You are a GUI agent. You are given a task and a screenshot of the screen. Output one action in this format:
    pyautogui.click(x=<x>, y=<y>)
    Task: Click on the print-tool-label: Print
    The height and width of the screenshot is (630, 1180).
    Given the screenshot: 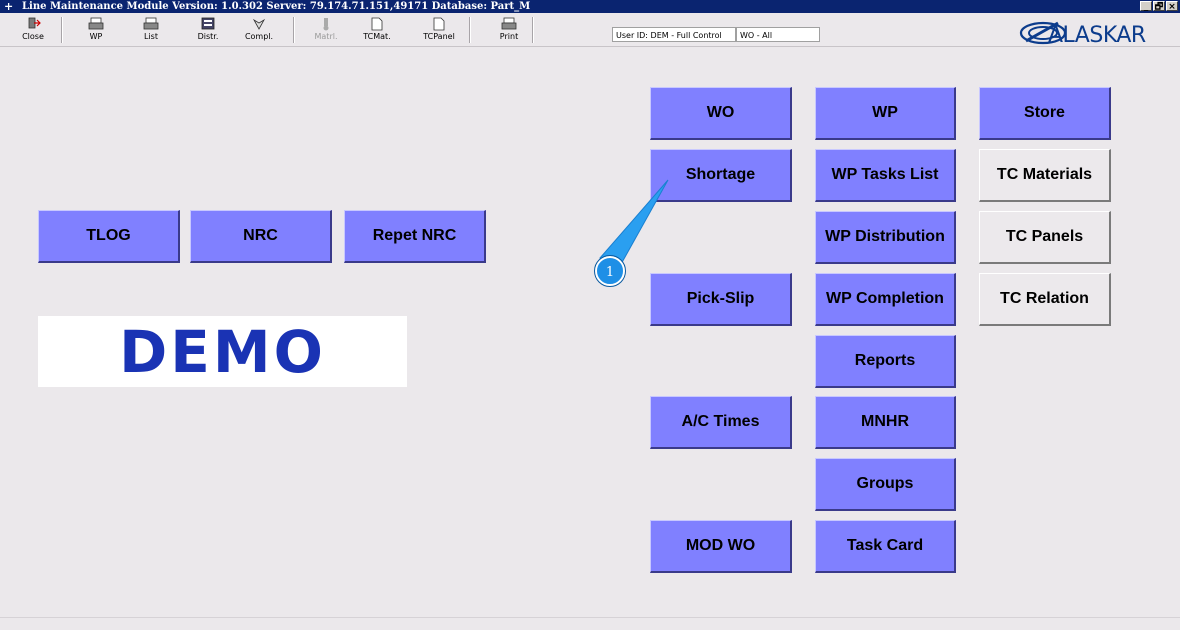 What is the action you would take?
    pyautogui.click(x=509, y=36)
    